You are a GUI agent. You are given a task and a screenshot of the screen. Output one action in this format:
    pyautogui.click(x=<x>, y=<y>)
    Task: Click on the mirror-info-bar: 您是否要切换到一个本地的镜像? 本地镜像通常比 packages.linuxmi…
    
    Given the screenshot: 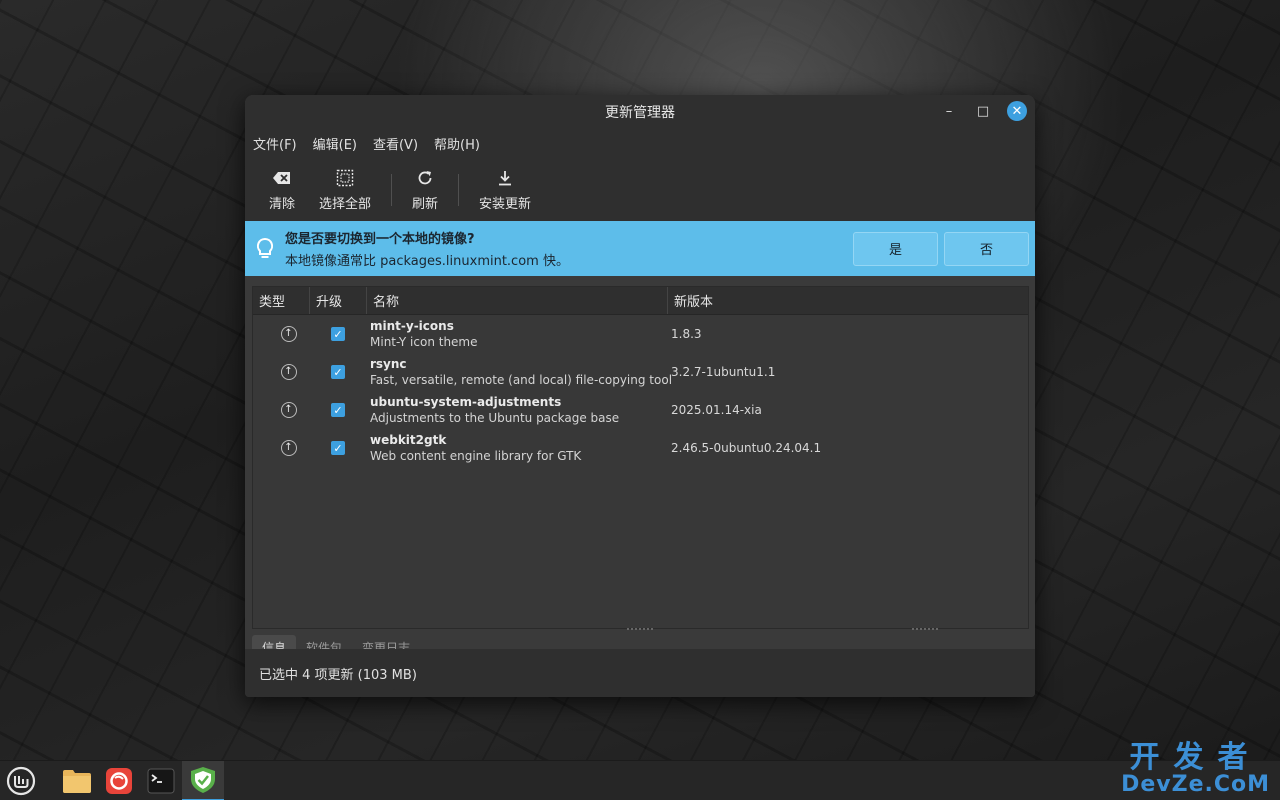 What is the action you would take?
    pyautogui.click(x=640, y=248)
    